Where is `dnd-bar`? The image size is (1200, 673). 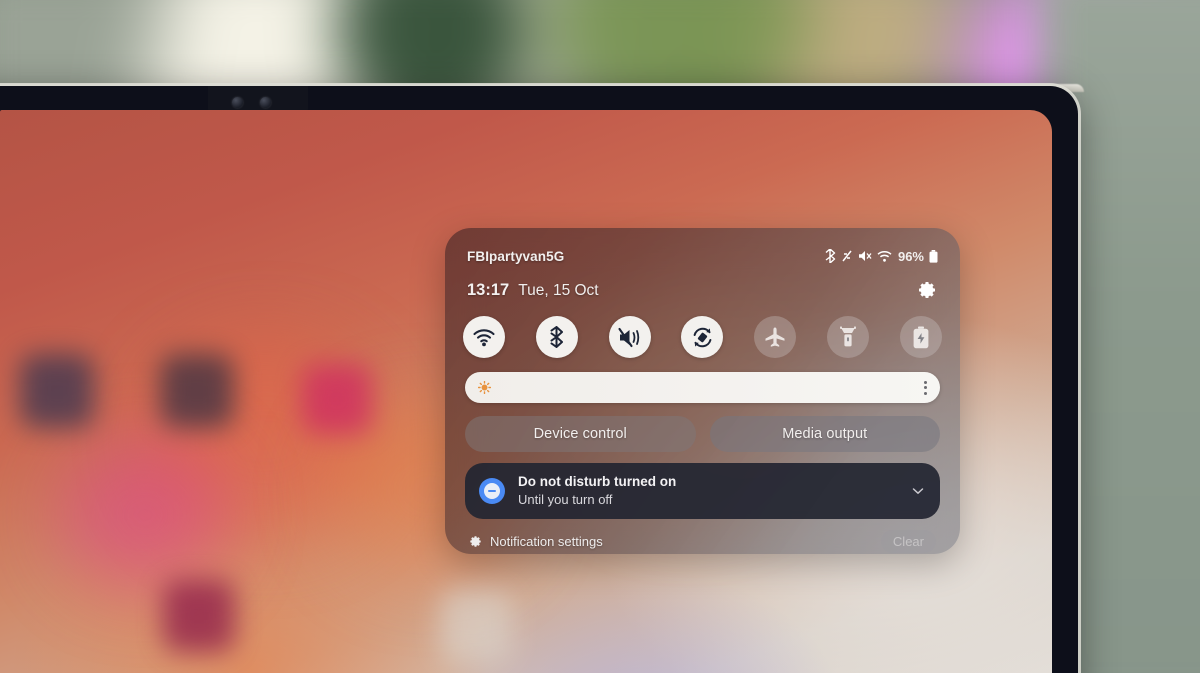 dnd-bar is located at coordinates (492, 491).